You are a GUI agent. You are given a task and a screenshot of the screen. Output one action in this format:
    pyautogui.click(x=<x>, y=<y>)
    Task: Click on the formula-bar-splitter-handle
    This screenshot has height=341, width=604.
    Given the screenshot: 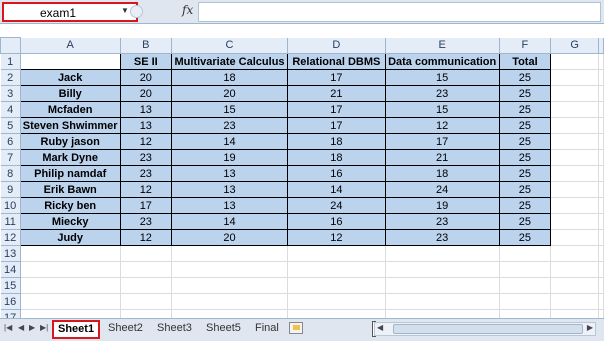 What is the action you would take?
    pyautogui.click(x=136, y=11)
    